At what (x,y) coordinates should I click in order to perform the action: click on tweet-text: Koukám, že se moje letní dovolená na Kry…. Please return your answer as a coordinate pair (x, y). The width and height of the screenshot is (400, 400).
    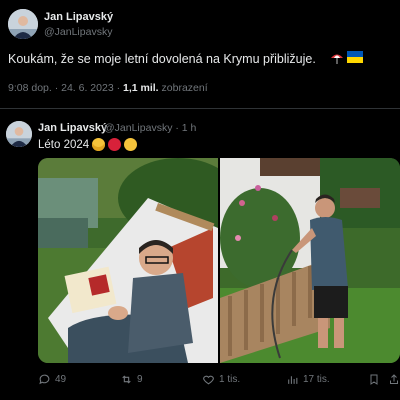
    Looking at the image, I should click on (162, 59).